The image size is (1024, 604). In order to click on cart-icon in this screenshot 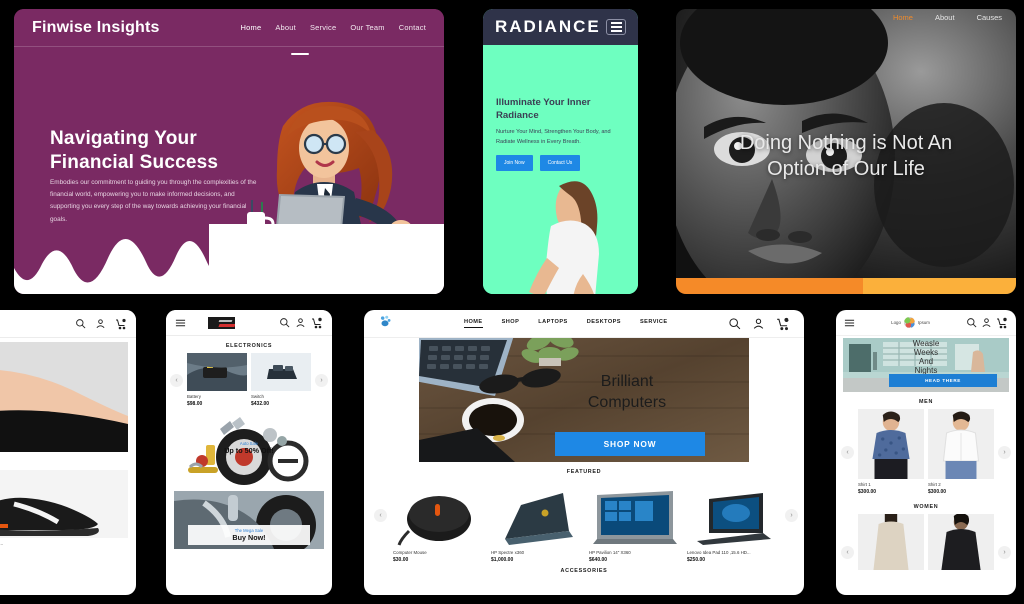, I will do `click(121, 324)`.